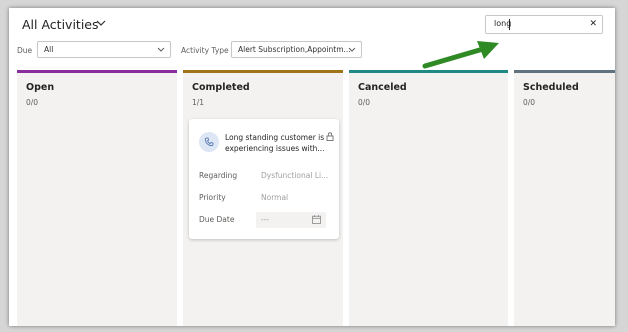 This screenshot has width=628, height=332. I want to click on search-input: long ✕, so click(544, 24).